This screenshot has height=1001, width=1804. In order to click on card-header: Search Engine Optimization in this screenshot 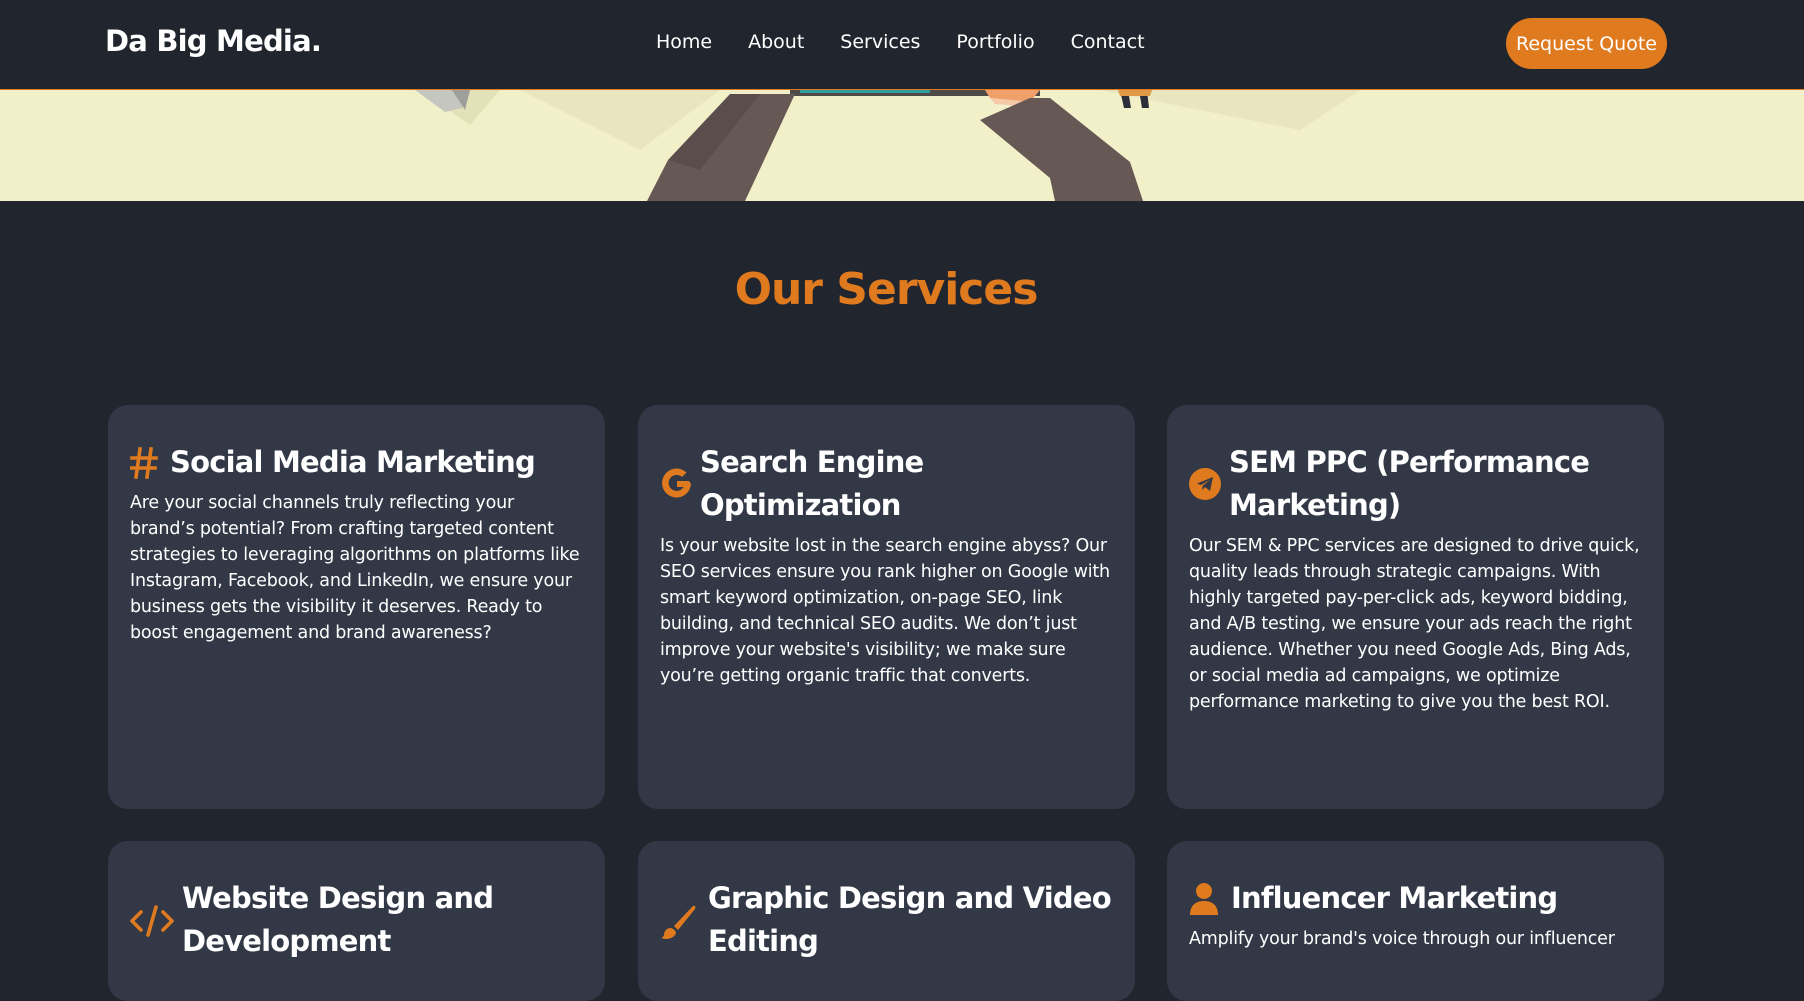, I will do `click(886, 484)`.